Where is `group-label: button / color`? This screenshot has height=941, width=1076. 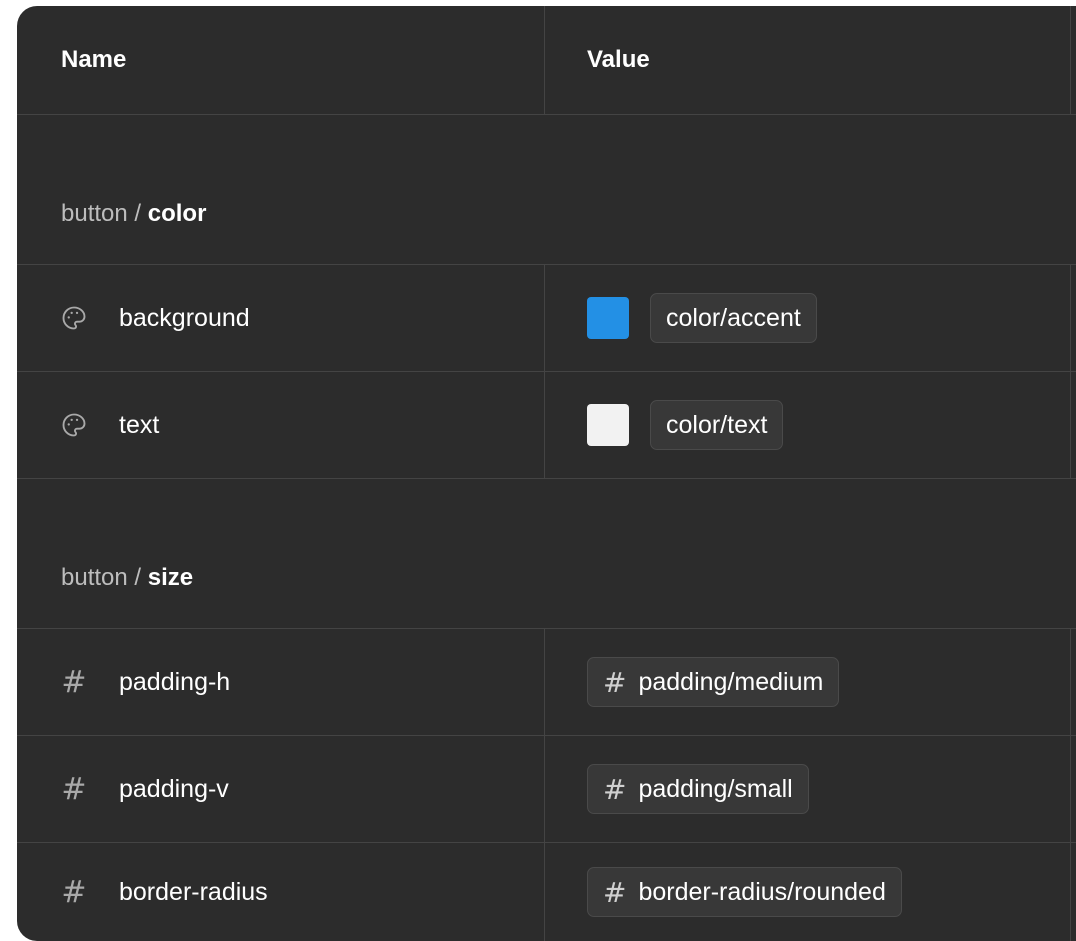
group-label: button / color is located at coordinates (133, 214).